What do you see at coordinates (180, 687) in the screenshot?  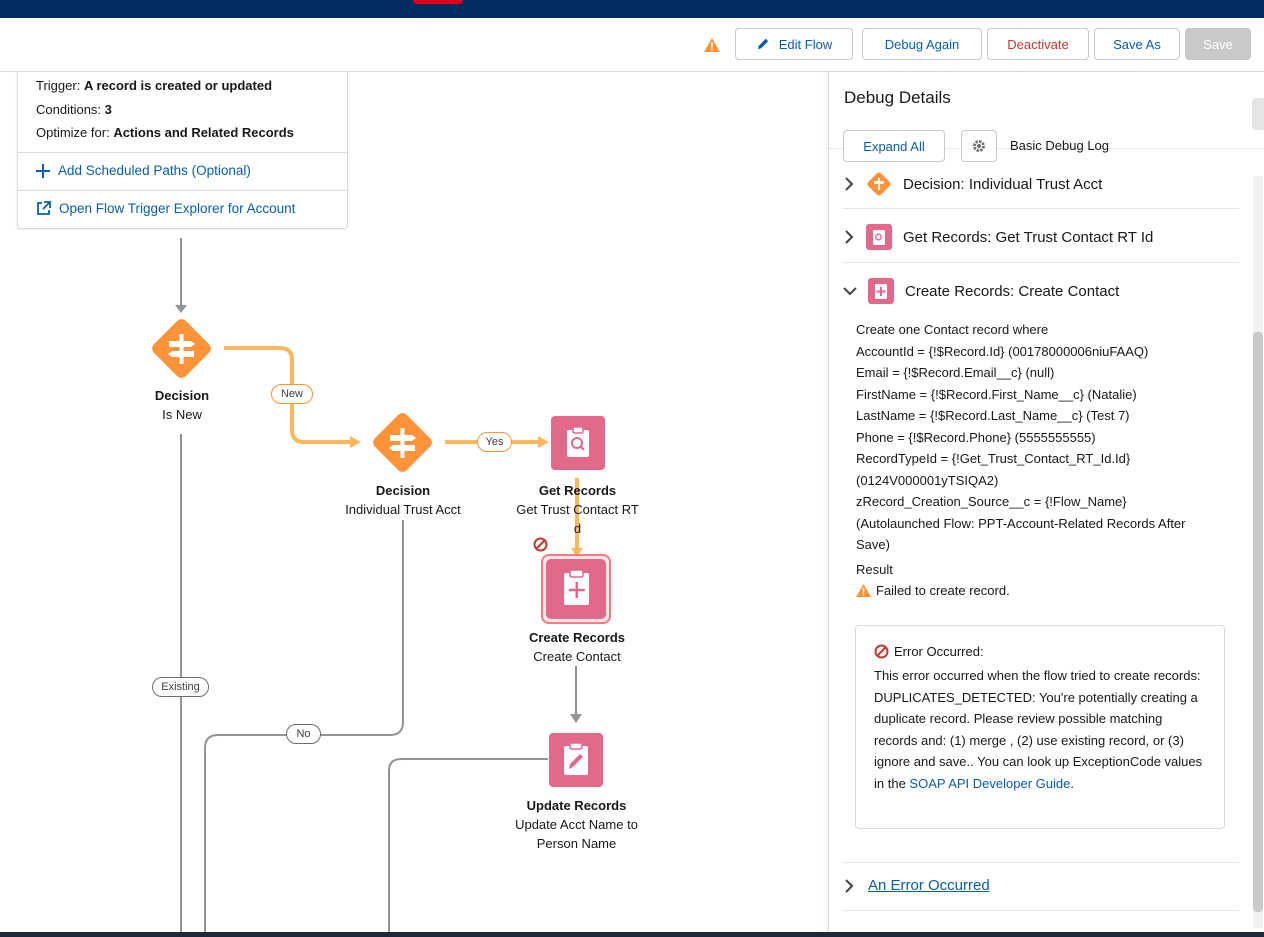 I see `connector-label-existing: Existing` at bounding box center [180, 687].